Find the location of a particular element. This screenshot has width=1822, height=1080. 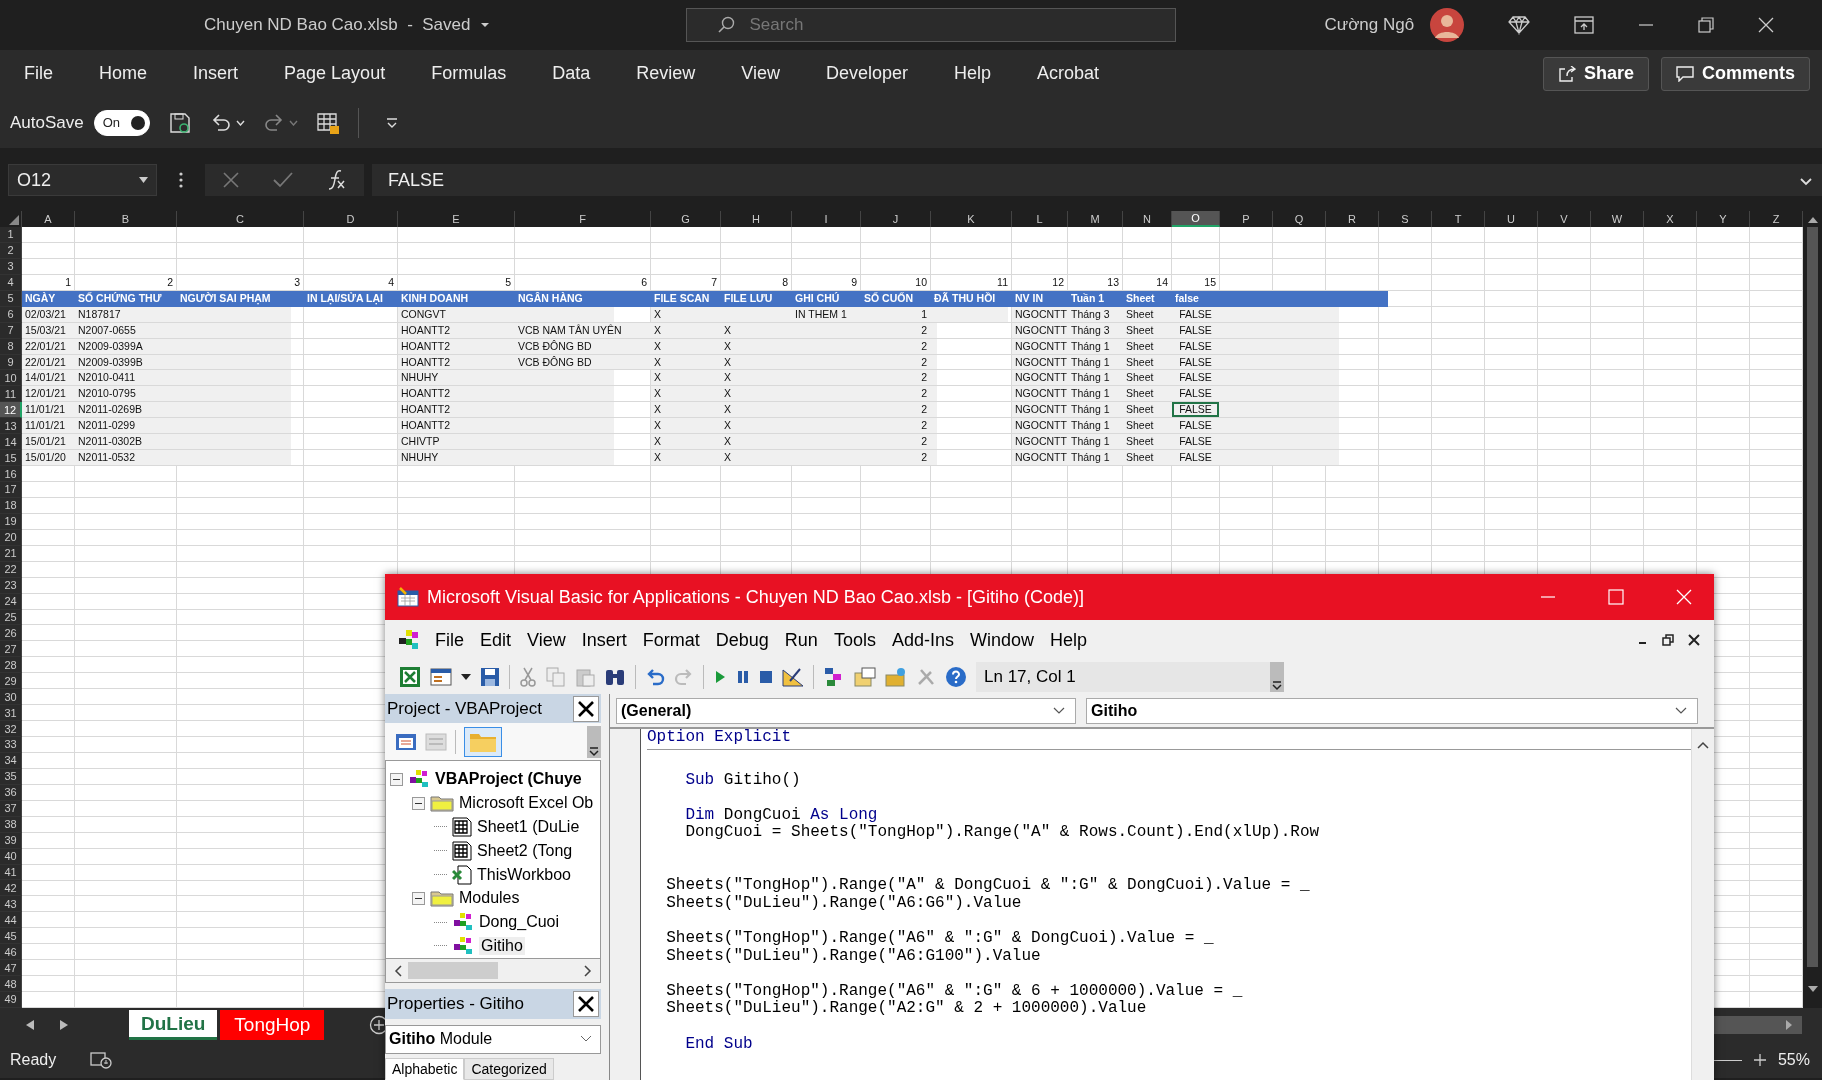

column-header: Z is located at coordinates (1776, 219).